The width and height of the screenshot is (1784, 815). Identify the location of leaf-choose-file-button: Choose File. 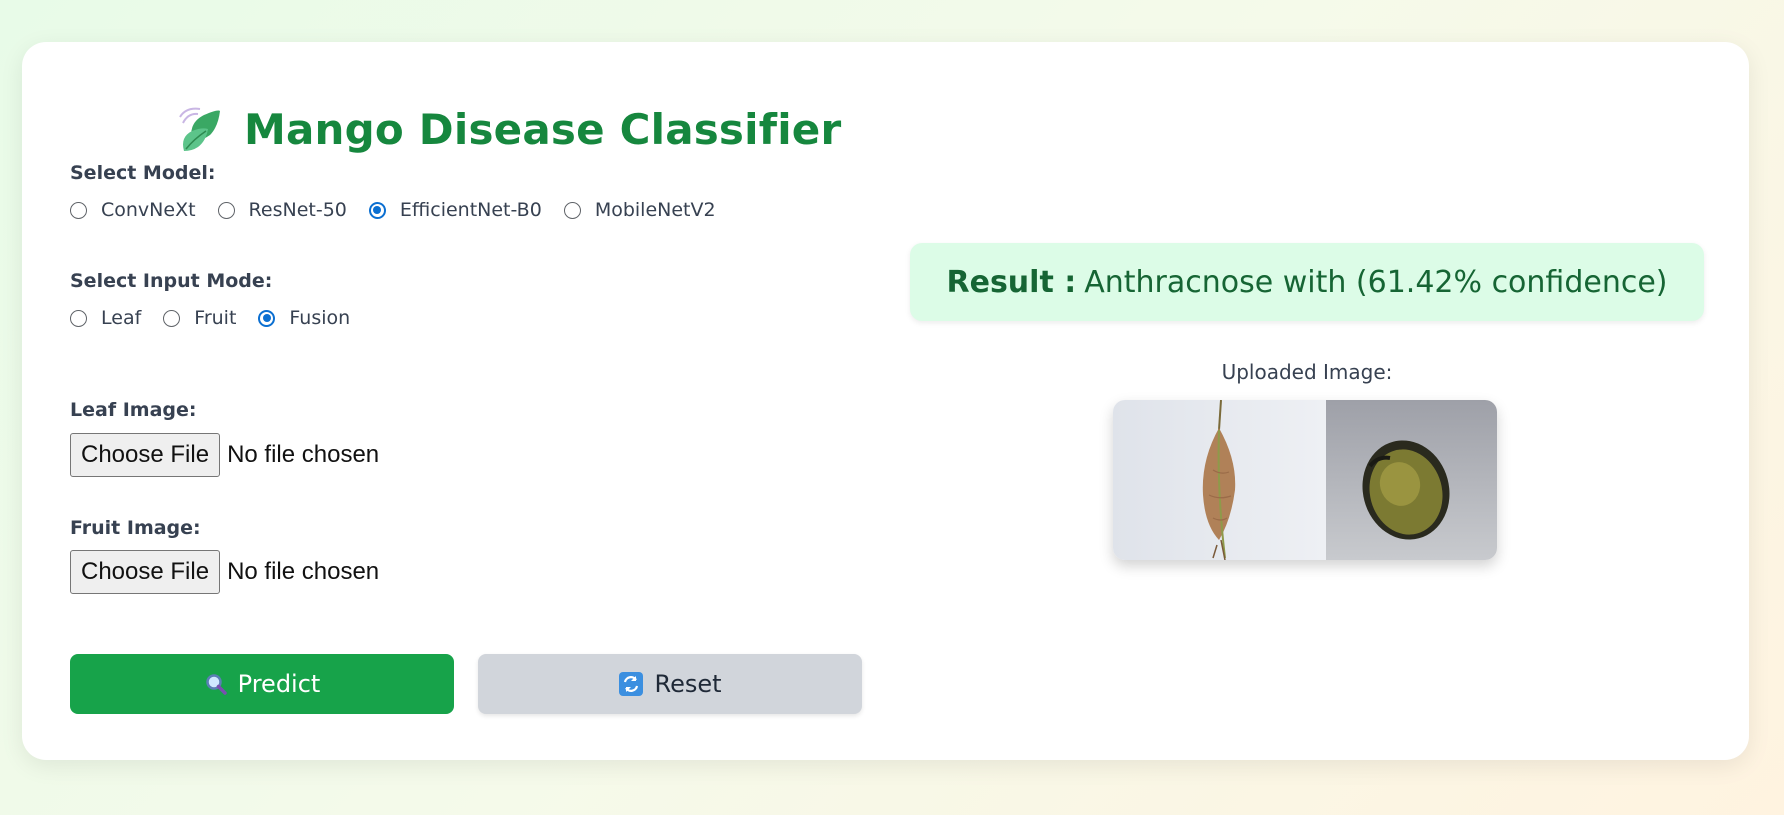
(145, 455).